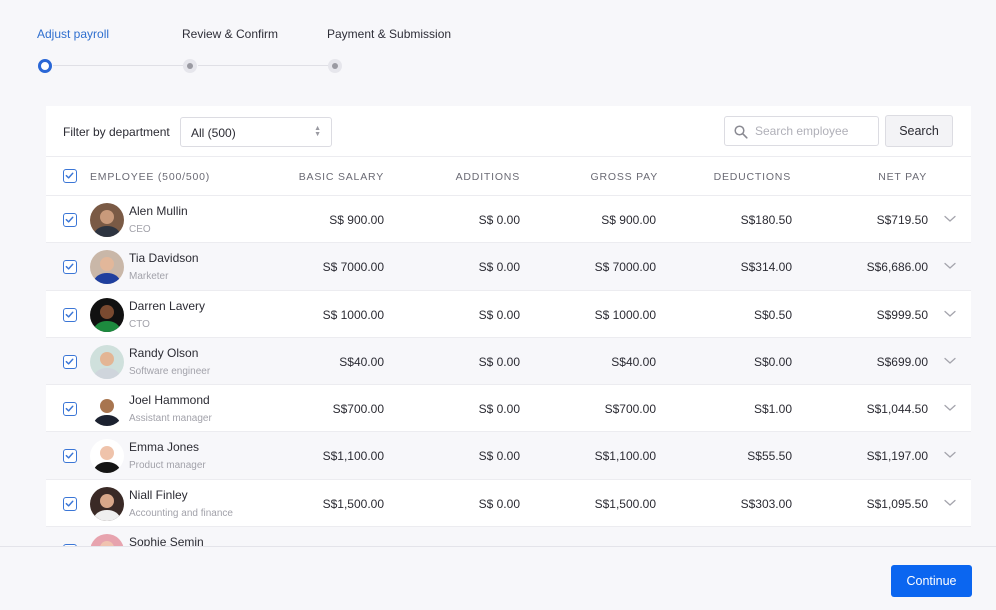 This screenshot has height=610, width=996. I want to click on employee-name: Alen Mullin, so click(158, 211).